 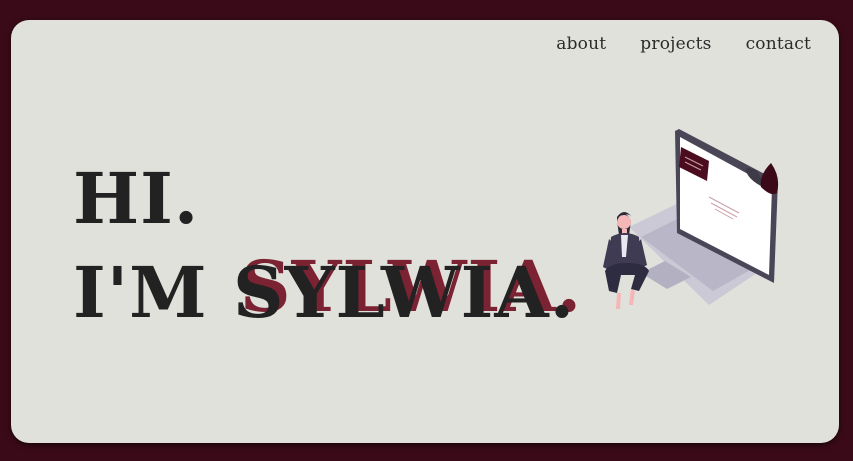 I want to click on hero-name: SYLWIA. SYLWIA., so click(x=407, y=292).